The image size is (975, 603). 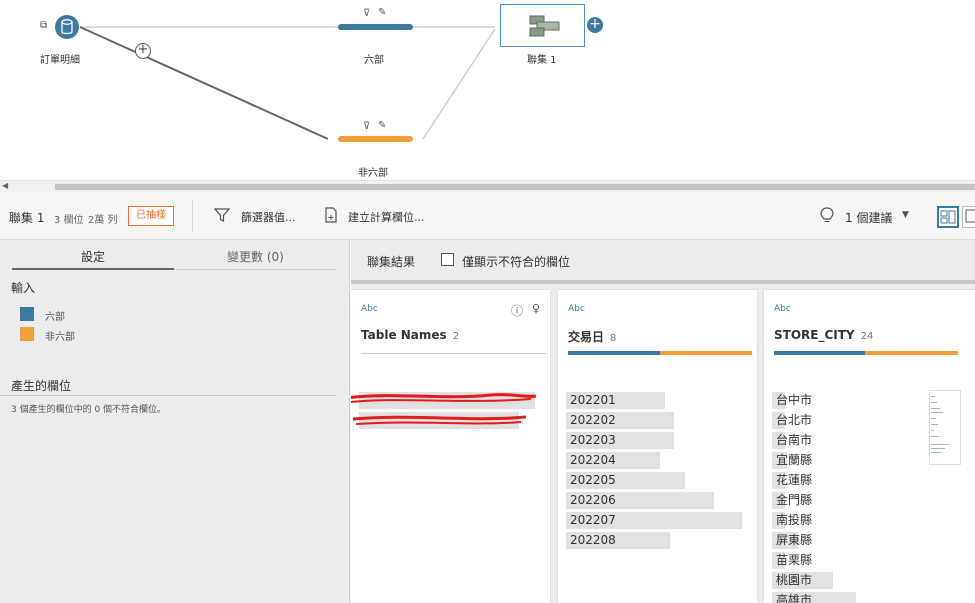 I want to click on list-item: 宜蘭縣, so click(x=836, y=460).